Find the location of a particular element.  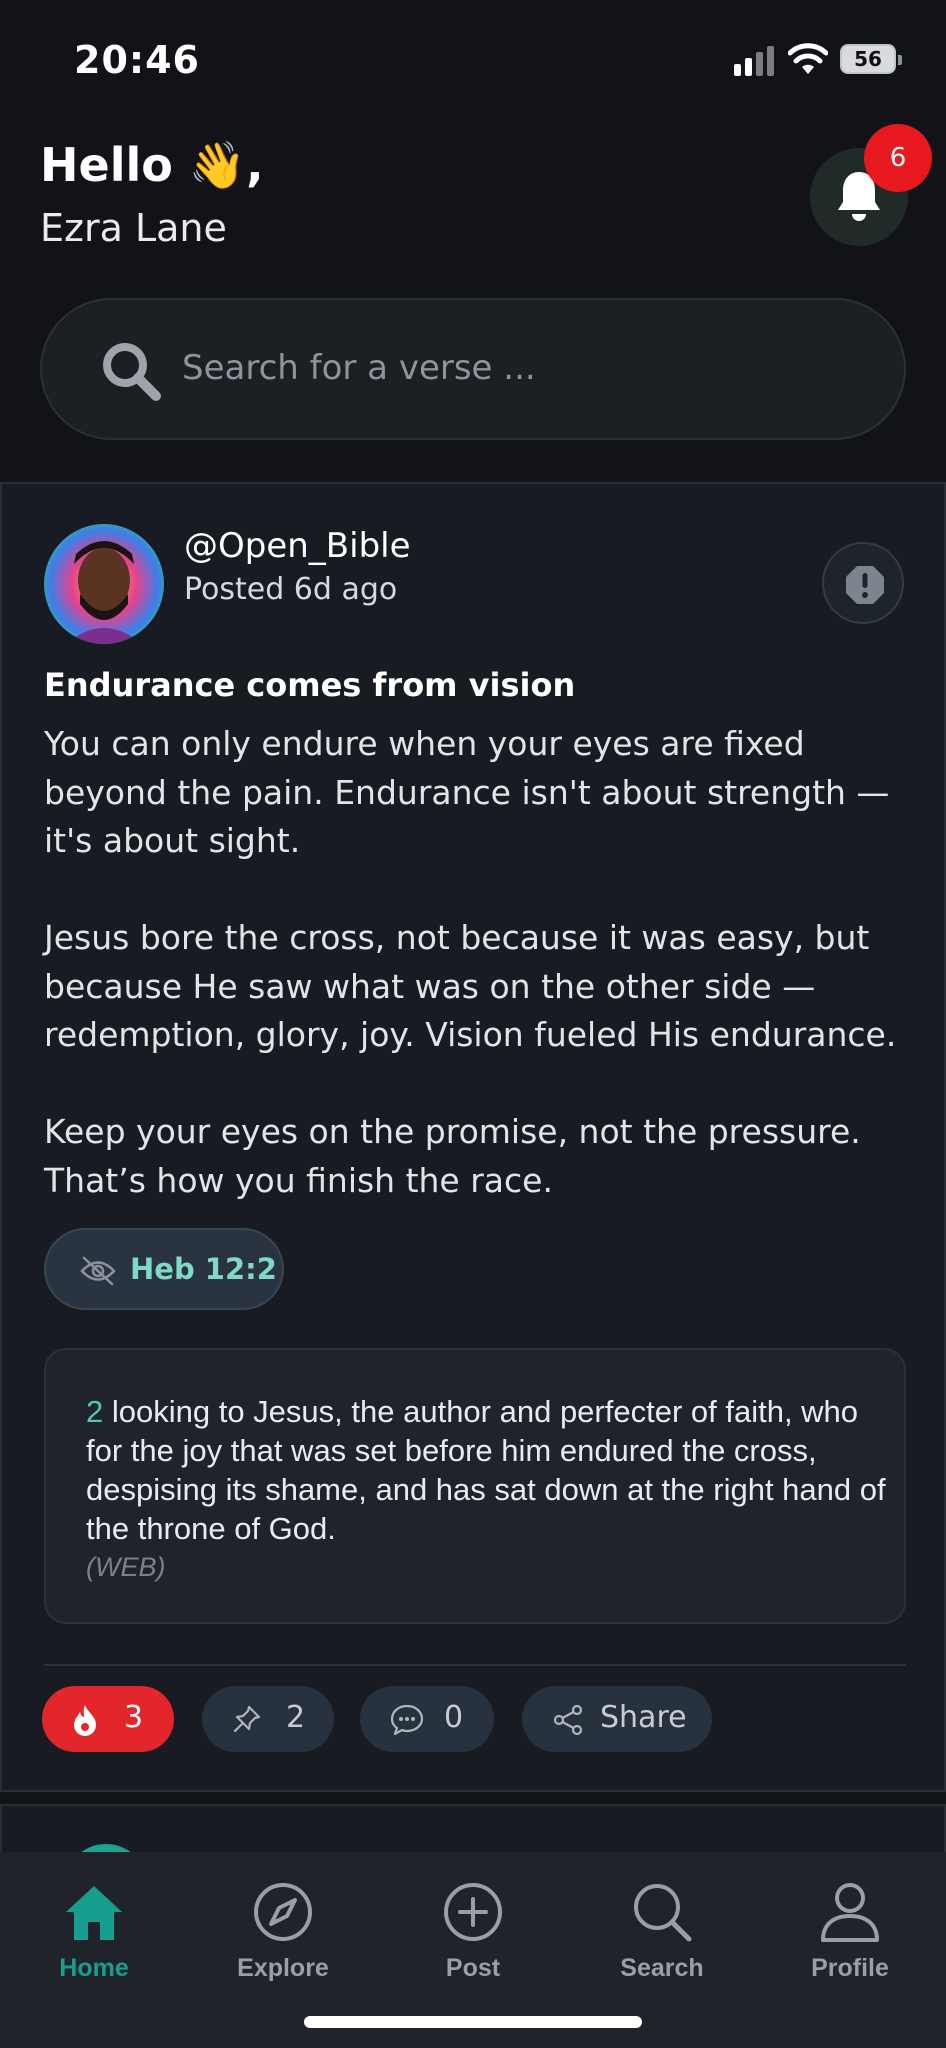

notification-badge: 6 is located at coordinates (898, 158).